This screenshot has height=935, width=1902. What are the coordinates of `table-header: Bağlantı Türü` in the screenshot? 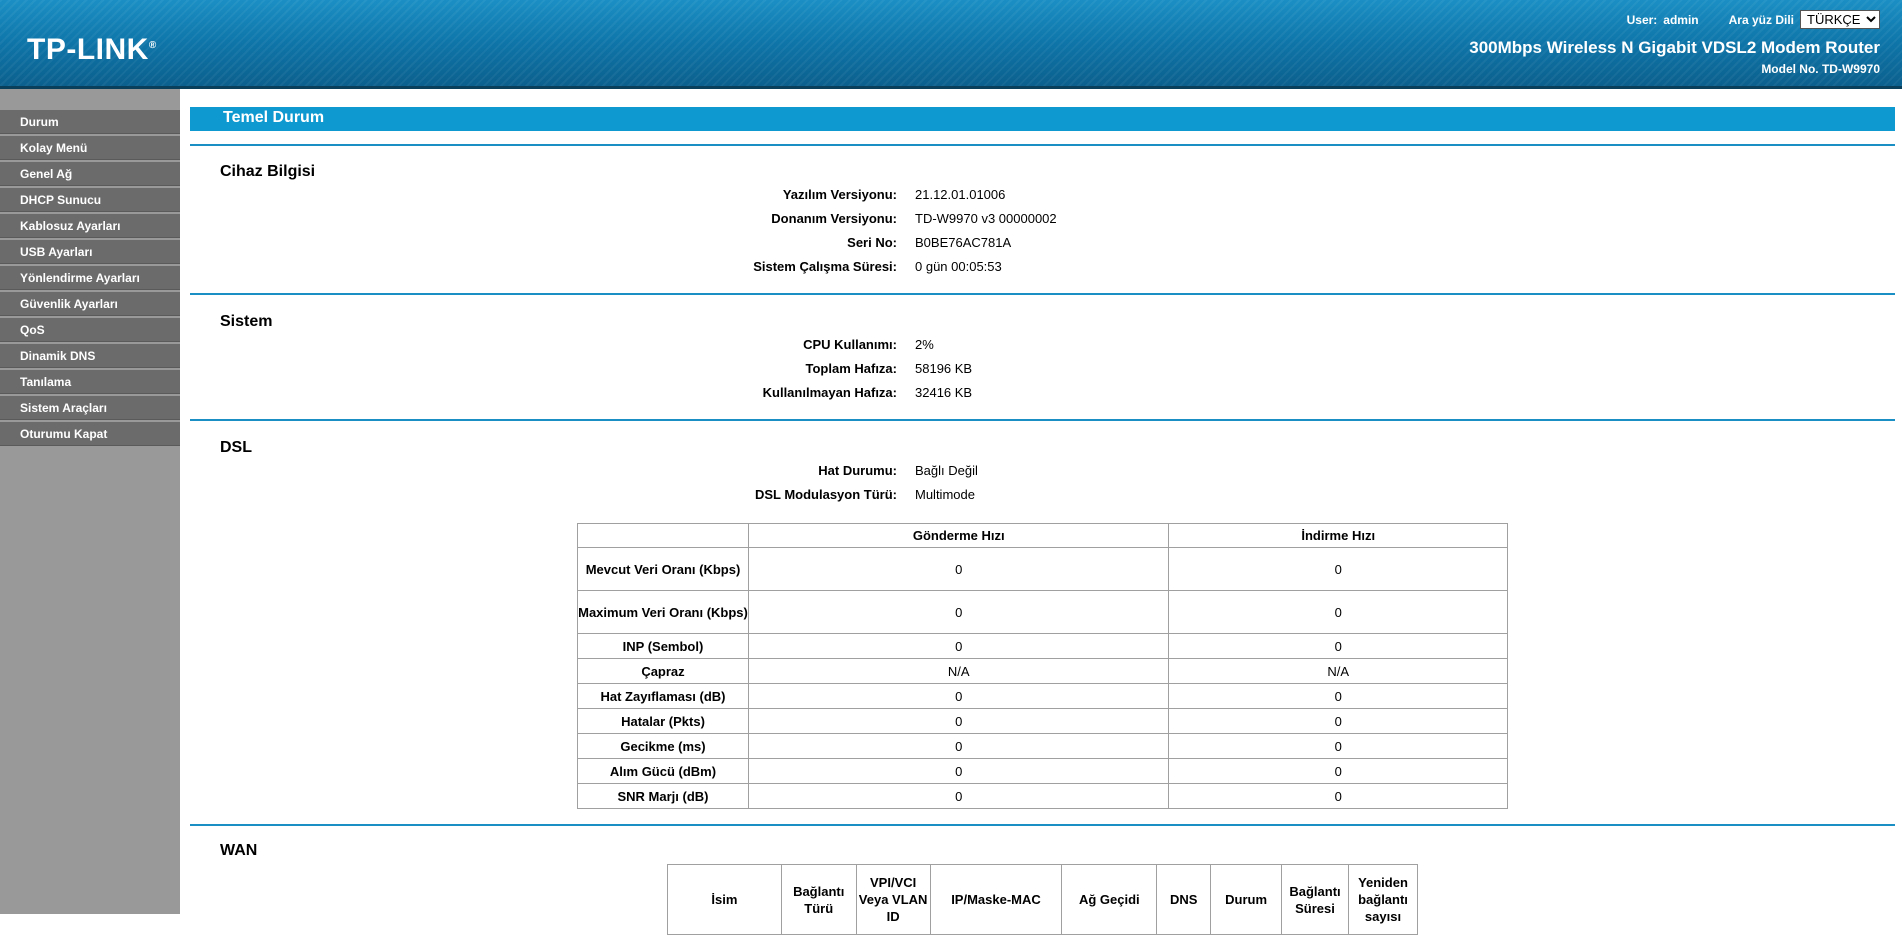 It's located at (818, 899).